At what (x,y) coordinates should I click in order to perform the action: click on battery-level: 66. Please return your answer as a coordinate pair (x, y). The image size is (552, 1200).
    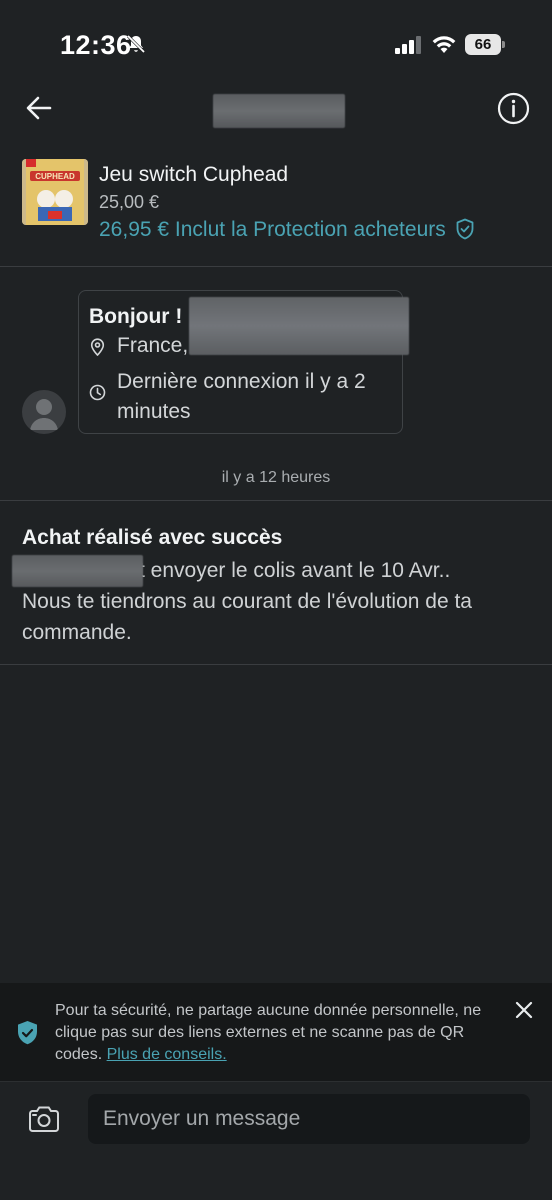
    Looking at the image, I should click on (483, 44).